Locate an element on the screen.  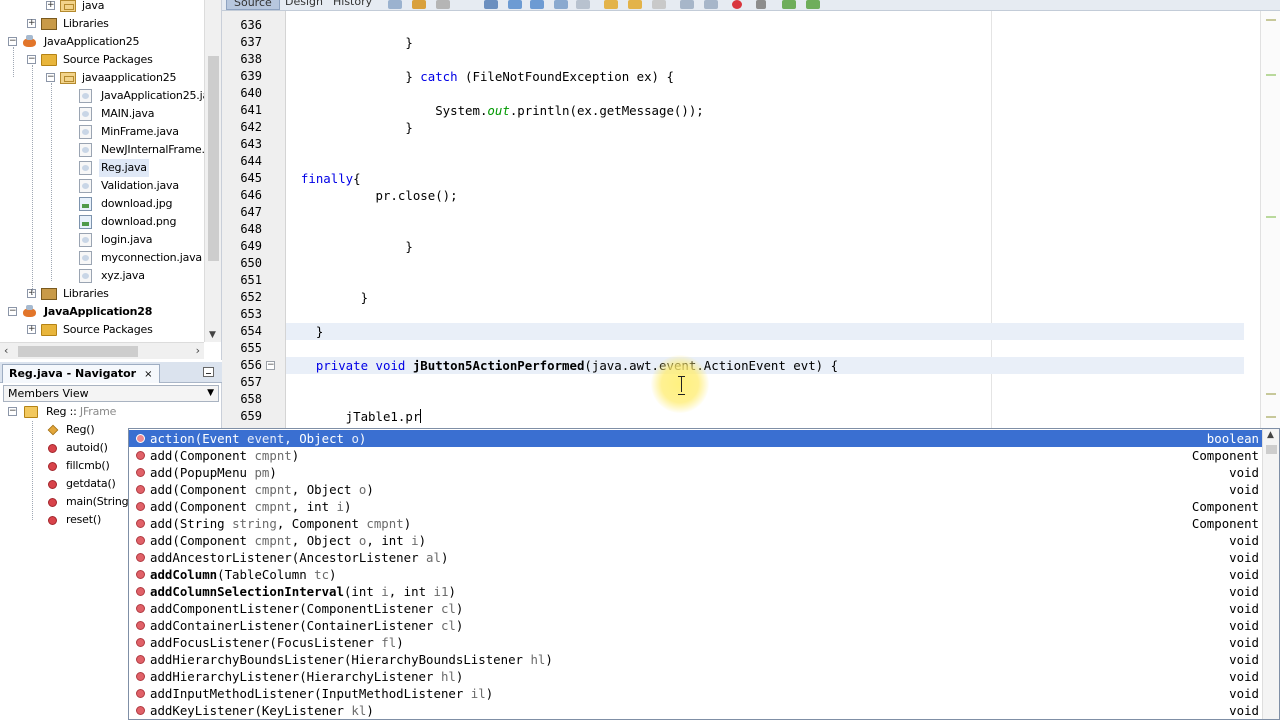
navigator-root: − Reg :: JFrame is located at coordinates (110, 412).